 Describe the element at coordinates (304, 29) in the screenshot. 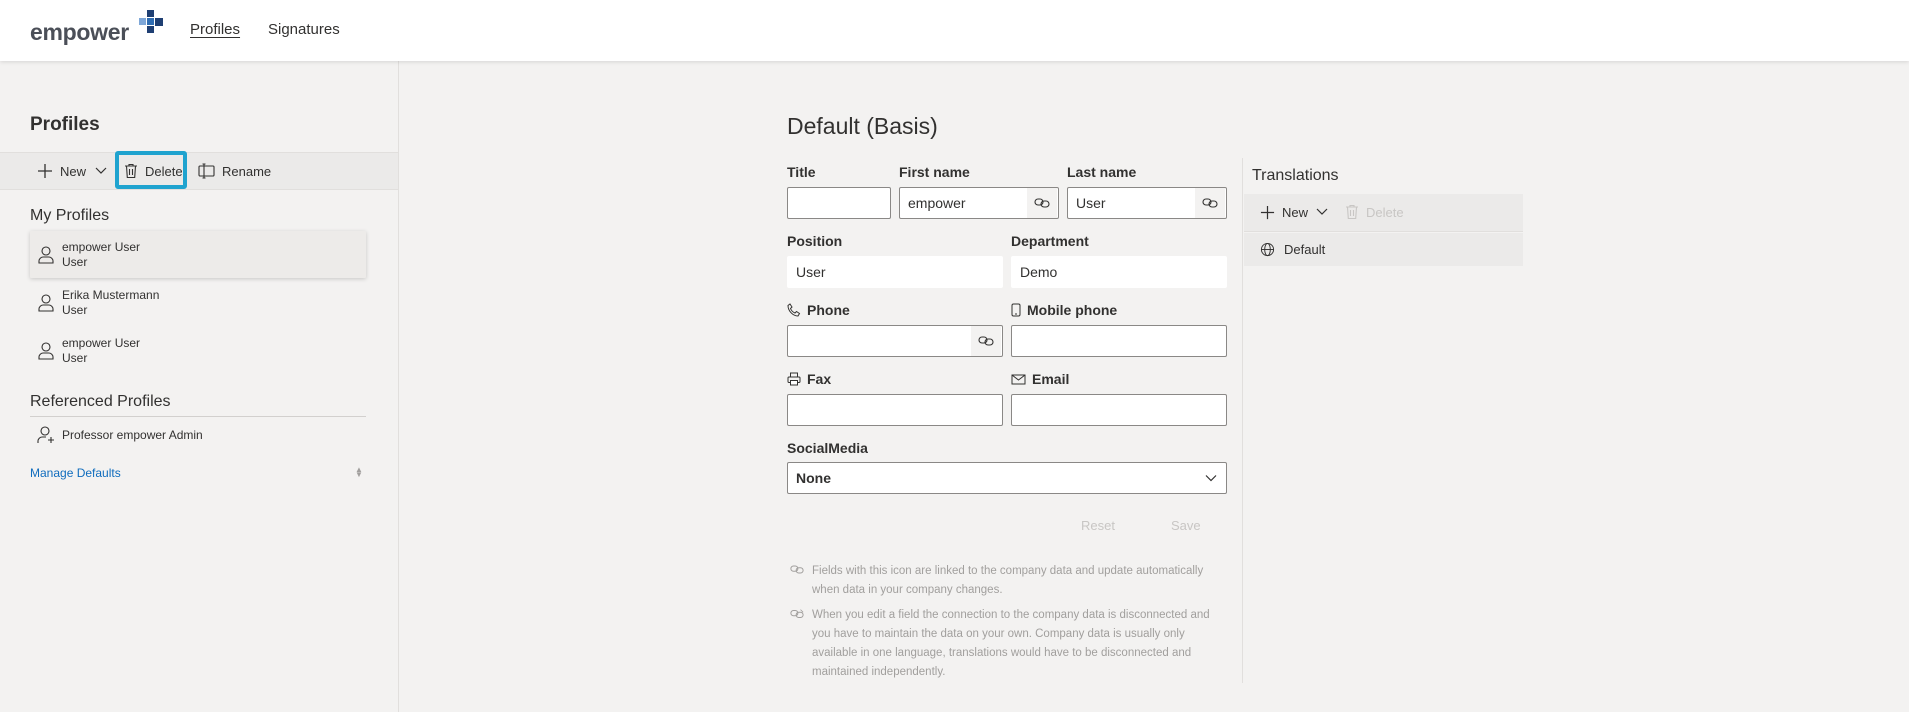

I see `nav-signatures: Signatures` at that location.